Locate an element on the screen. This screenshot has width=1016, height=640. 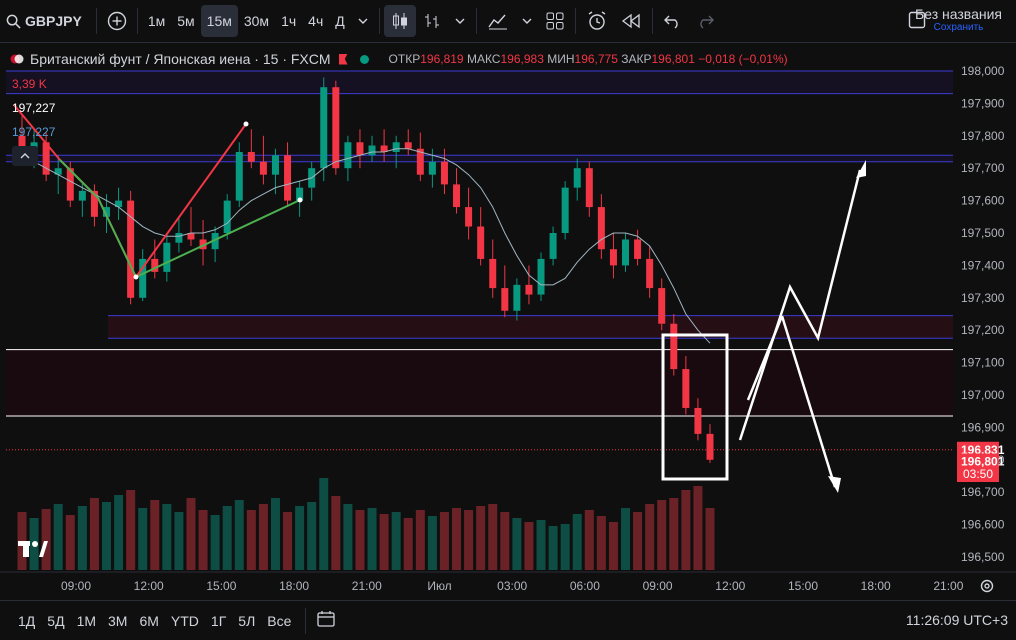
price-tick-7: 197,300 is located at coordinates (983, 298).